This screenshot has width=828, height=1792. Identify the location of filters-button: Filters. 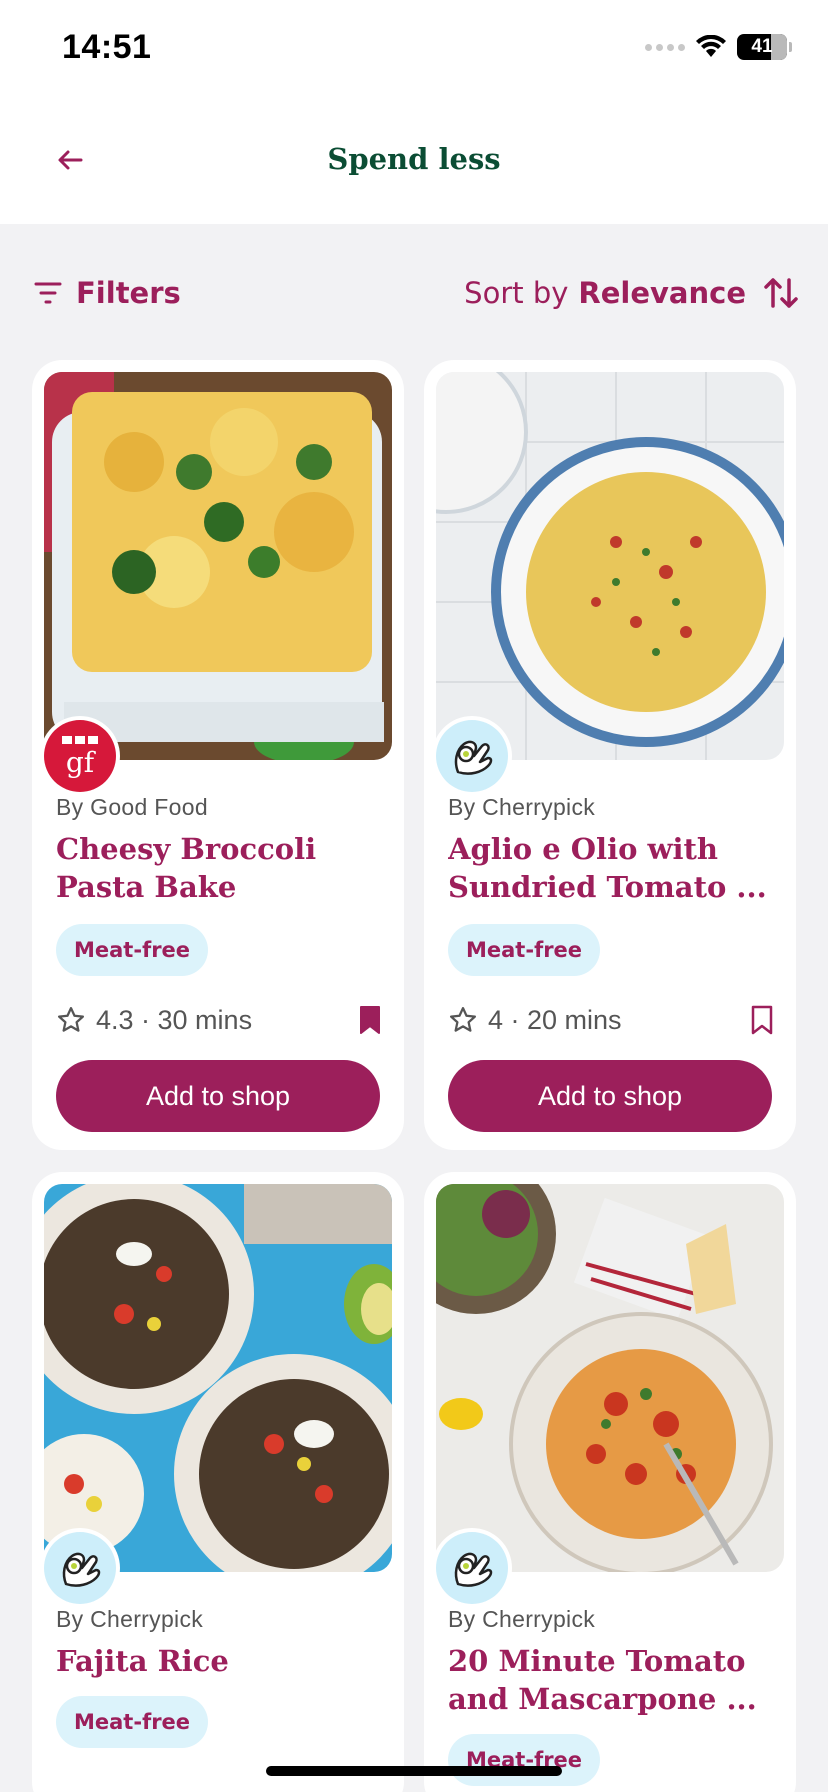
(107, 293).